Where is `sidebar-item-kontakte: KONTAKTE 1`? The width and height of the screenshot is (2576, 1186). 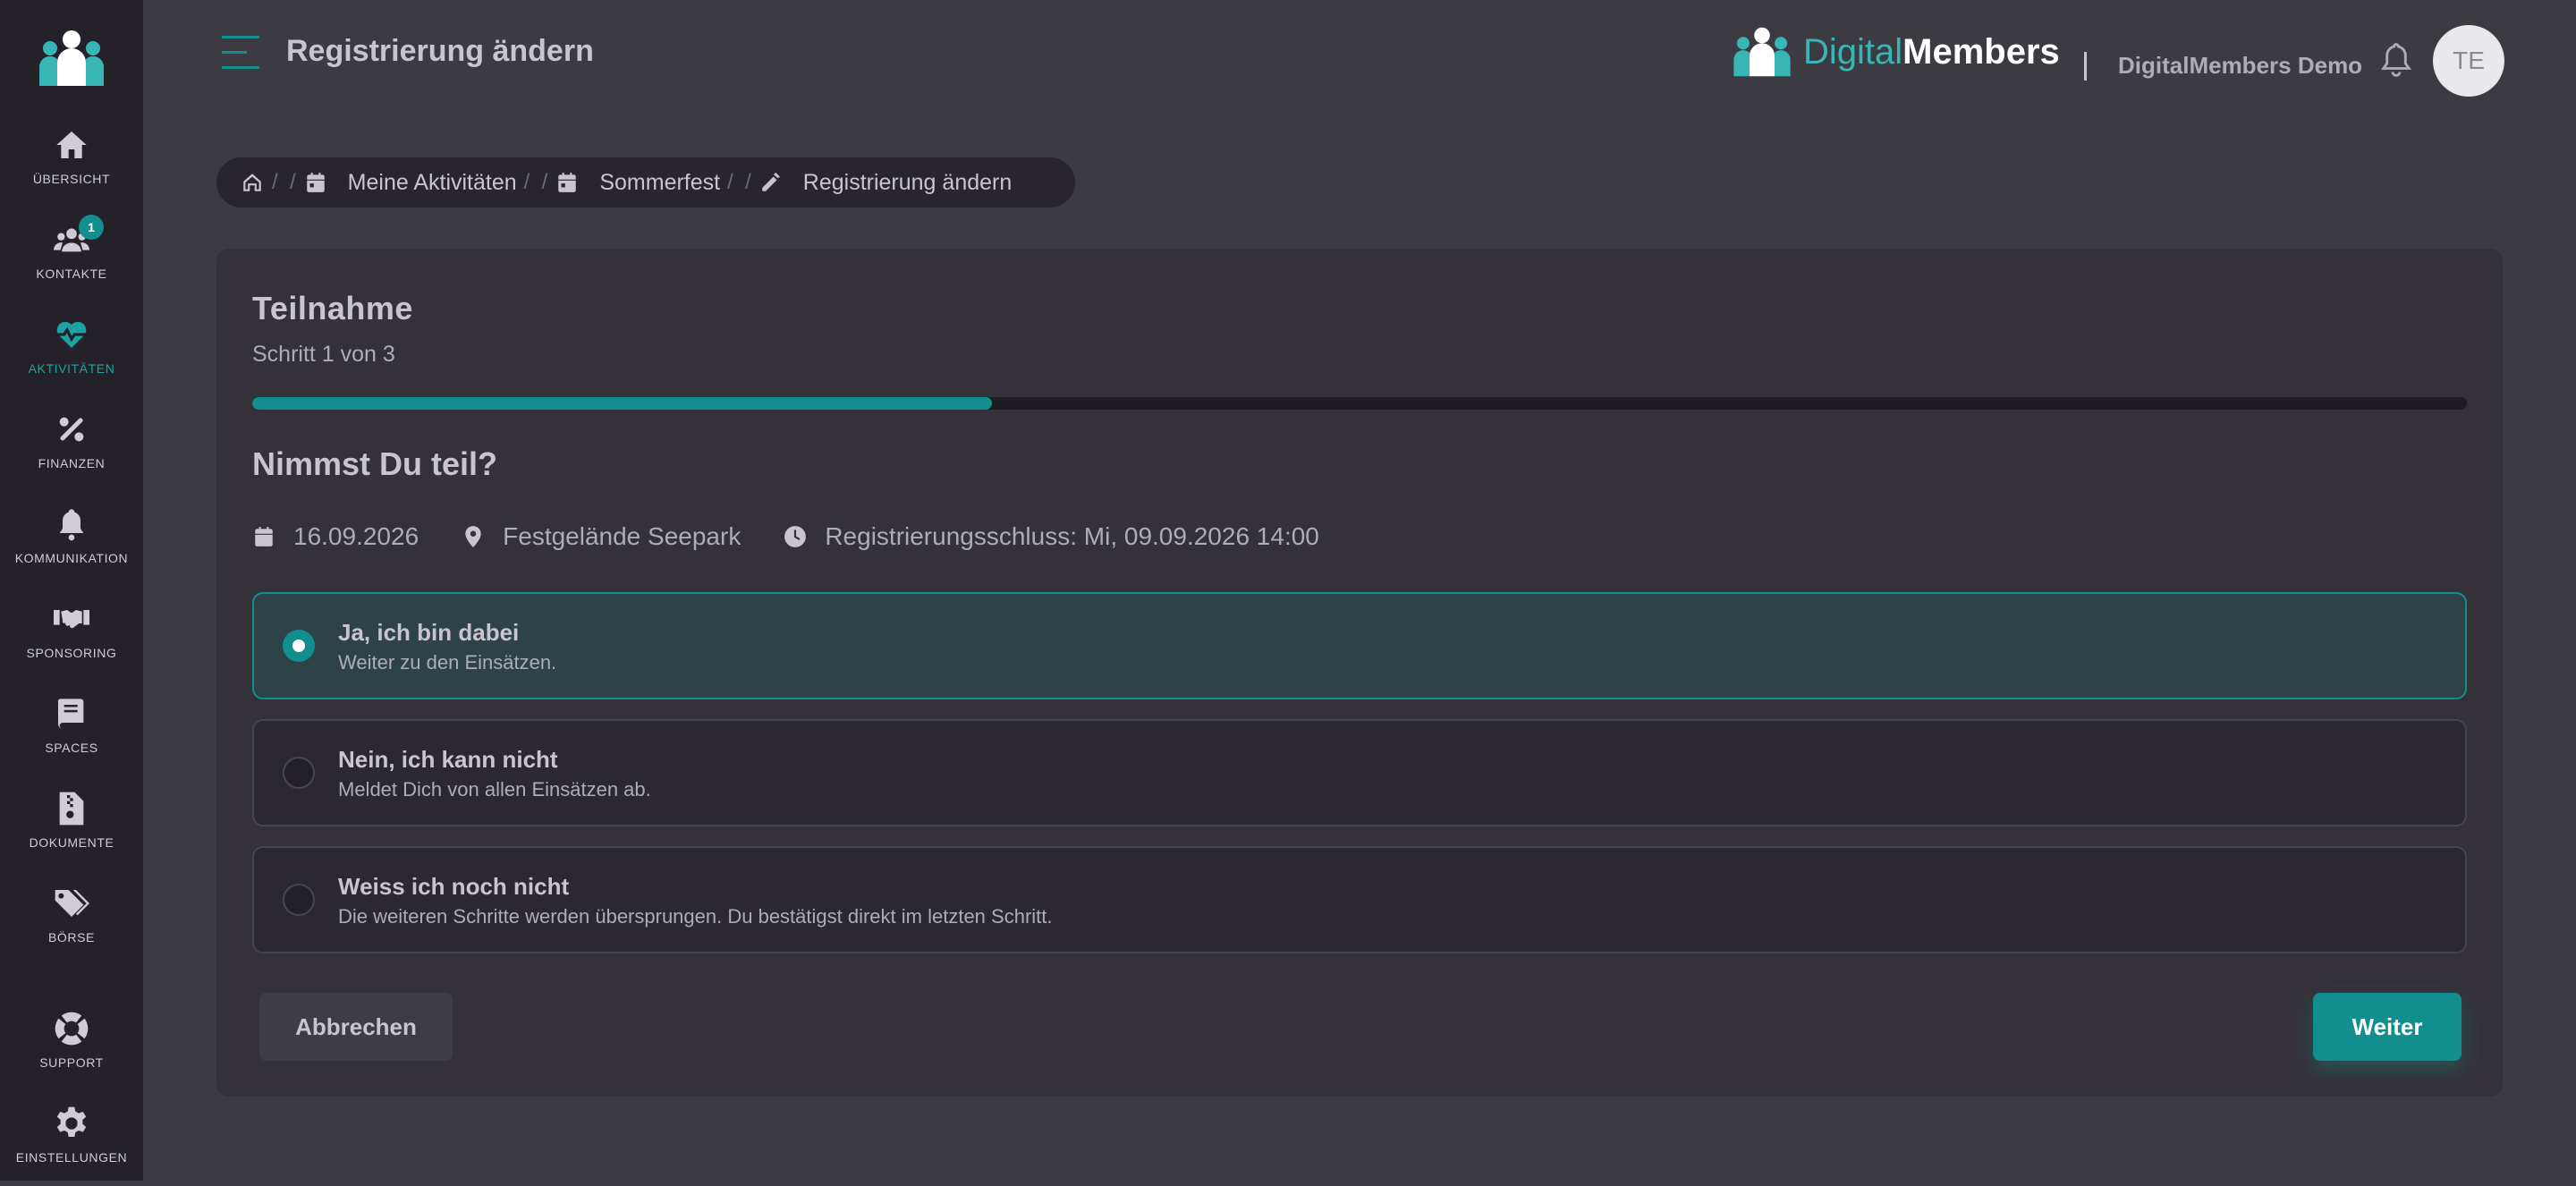 sidebar-item-kontakte: KONTAKTE 1 is located at coordinates (71, 258).